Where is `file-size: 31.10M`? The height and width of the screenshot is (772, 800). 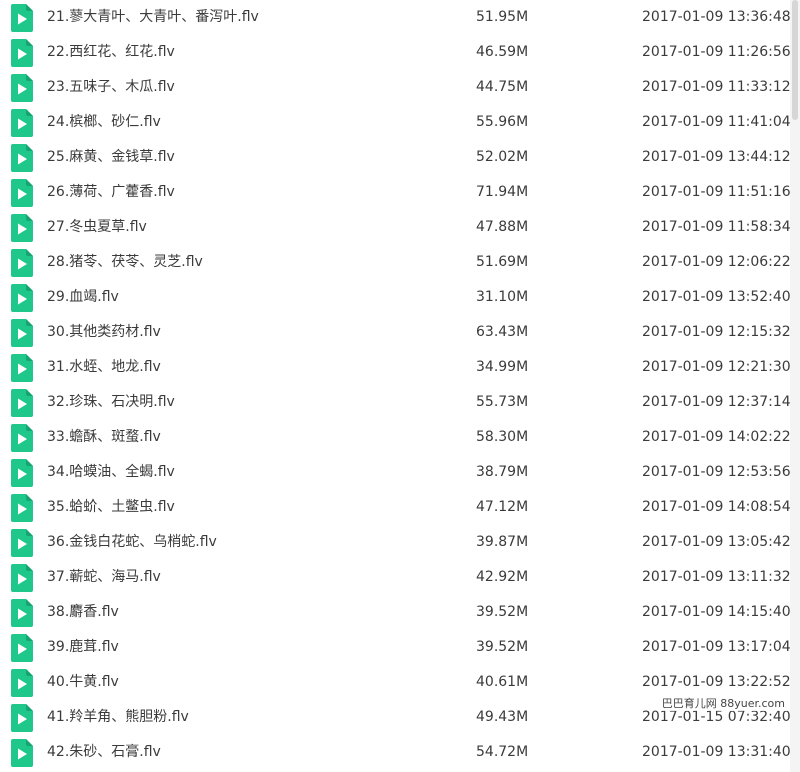
file-size: 31.10M is located at coordinates (502, 297).